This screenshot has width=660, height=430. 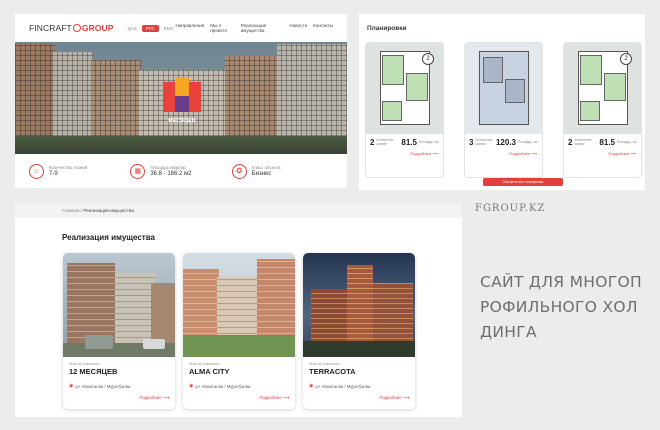 What do you see at coordinates (108, 210) in the screenshot?
I see `breadcrumb-current: Реализация имущества` at bounding box center [108, 210].